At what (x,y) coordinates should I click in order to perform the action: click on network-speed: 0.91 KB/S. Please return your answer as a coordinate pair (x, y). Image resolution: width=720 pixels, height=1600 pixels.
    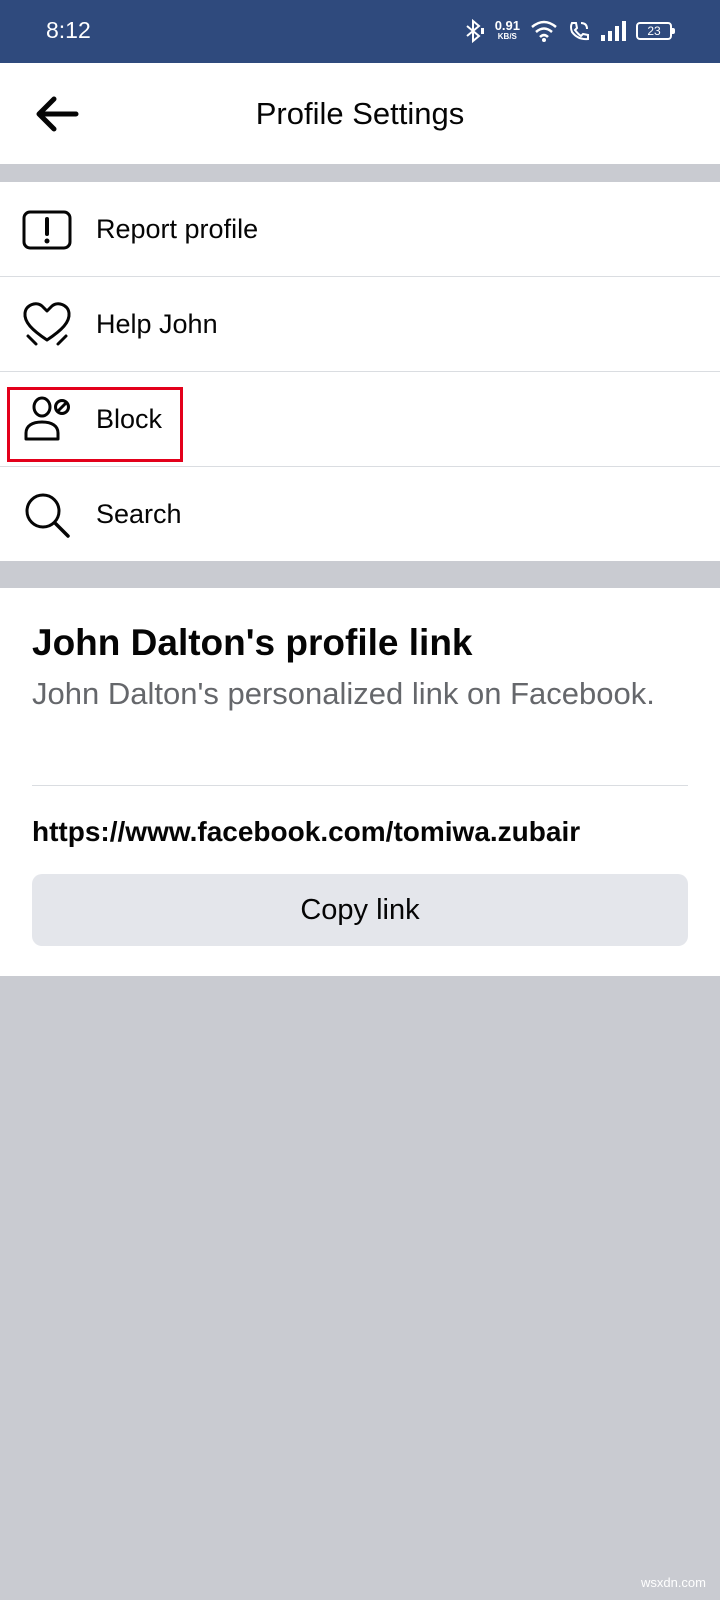
    Looking at the image, I should click on (507, 30).